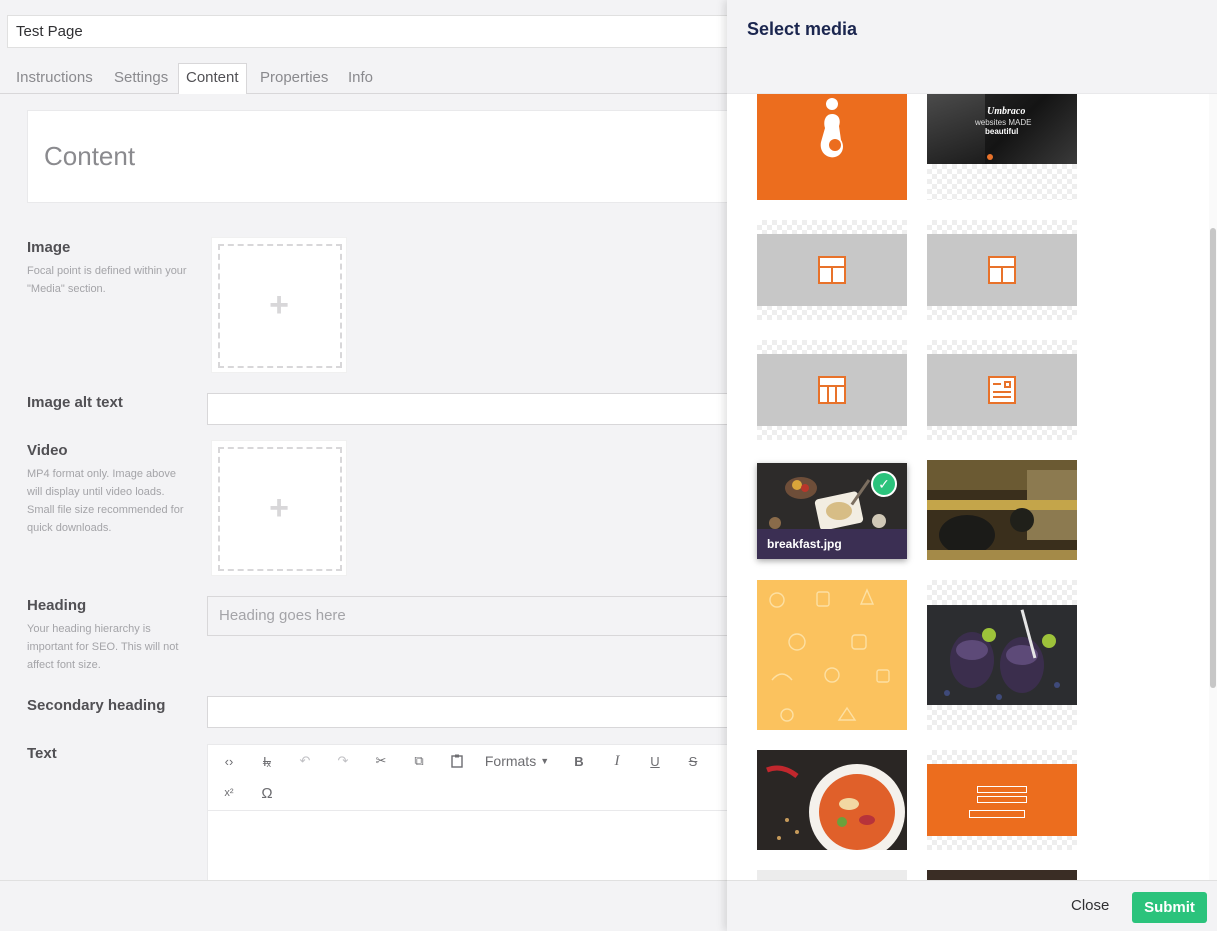  What do you see at coordinates (305, 761) in the screenshot?
I see `undo-icon: ↶` at bounding box center [305, 761].